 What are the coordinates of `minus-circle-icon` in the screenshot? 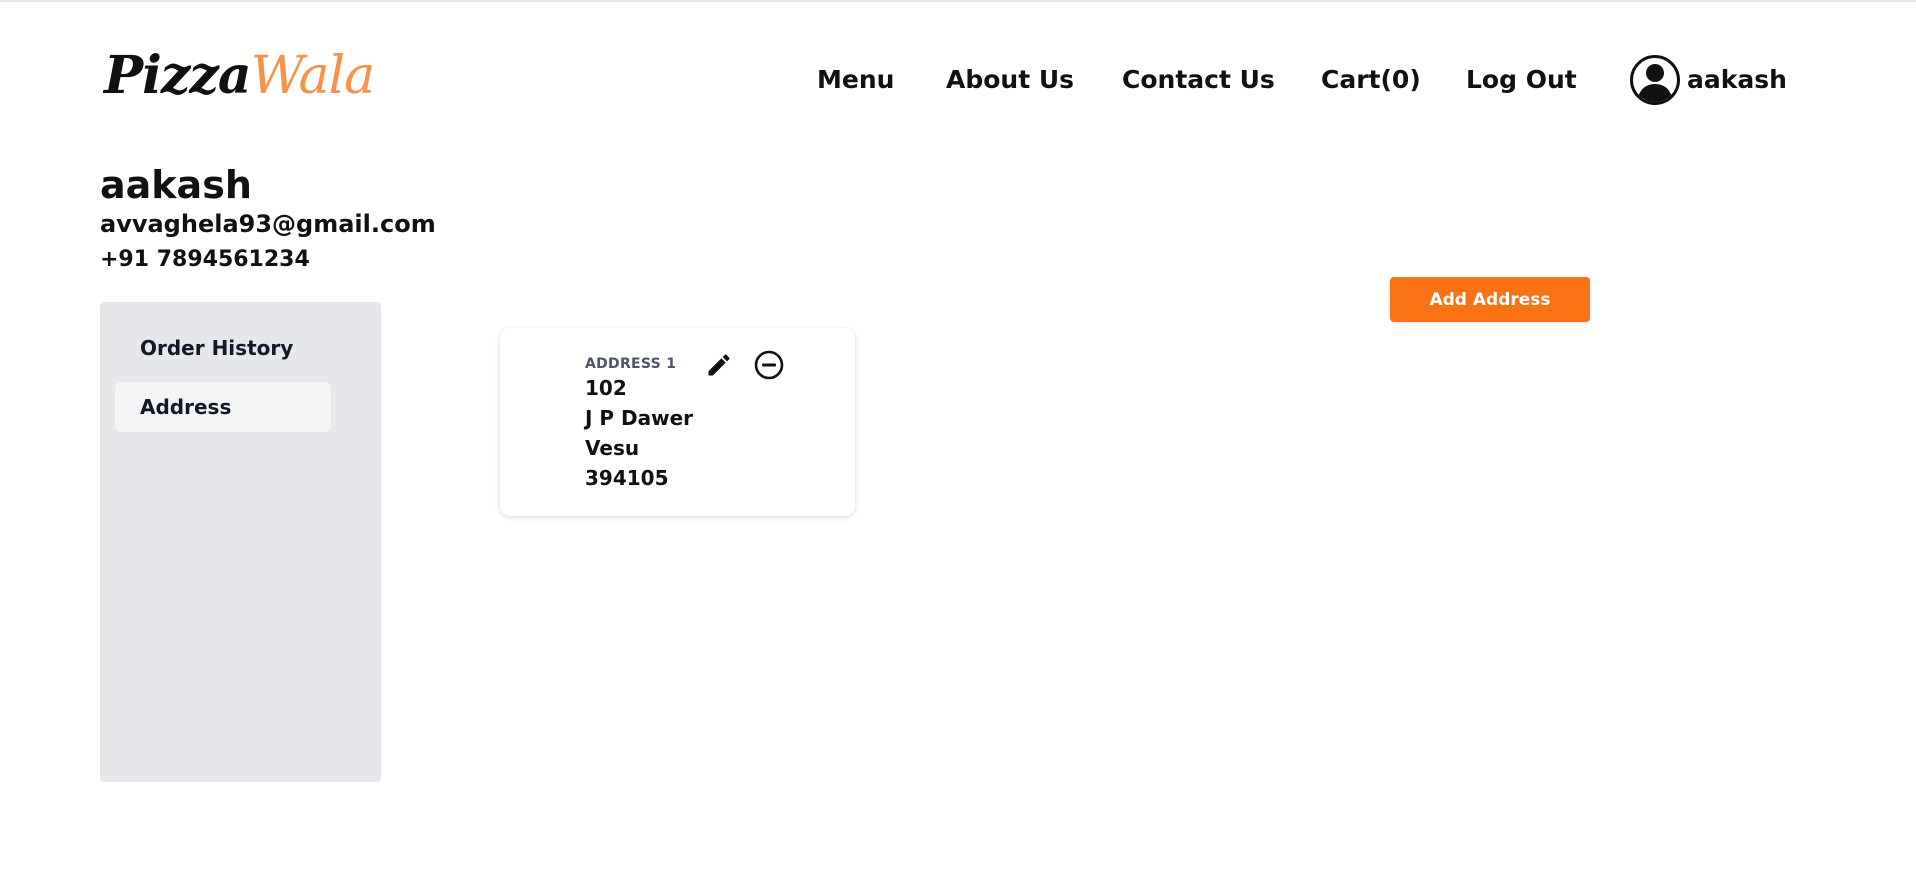 It's located at (769, 365).